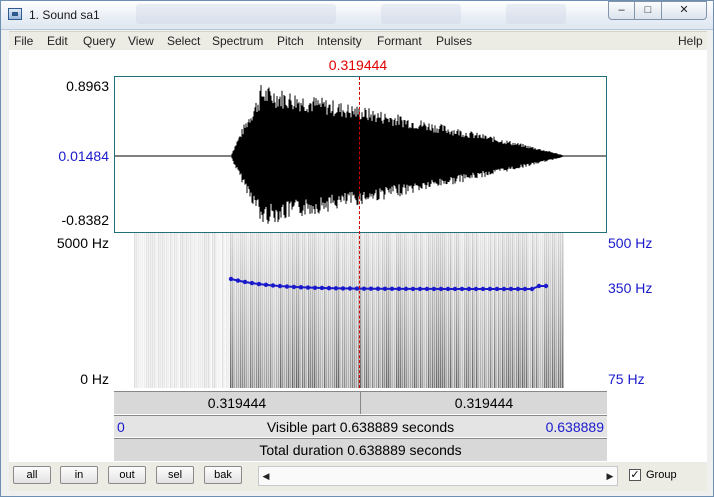 This screenshot has height=497, width=714. Describe the element at coordinates (183, 41) in the screenshot. I see `menu-select: Select` at that location.